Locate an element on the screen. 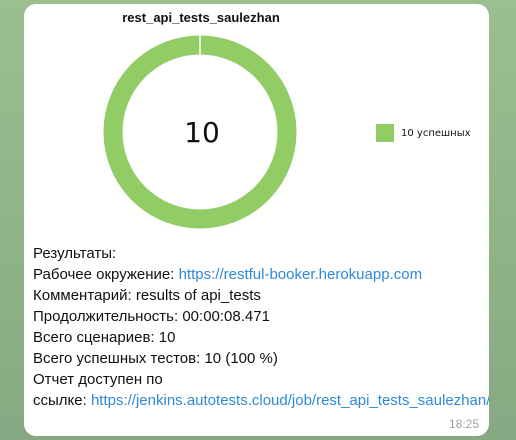 The height and width of the screenshot is (440, 516). duration-line: Продолжительность: 00:00:08.471 is located at coordinates (259, 316).